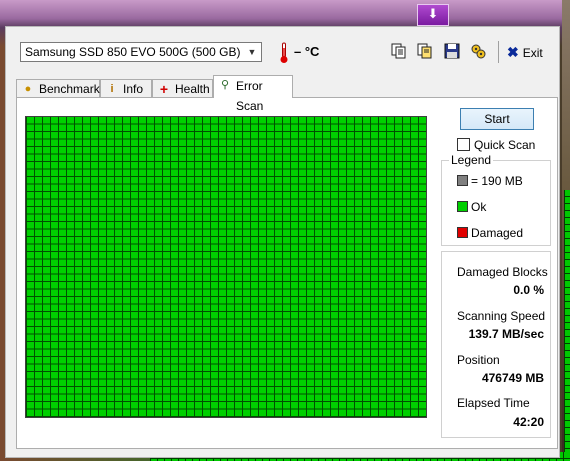  I want to click on screenshot-tools-icon, so click(478, 51).